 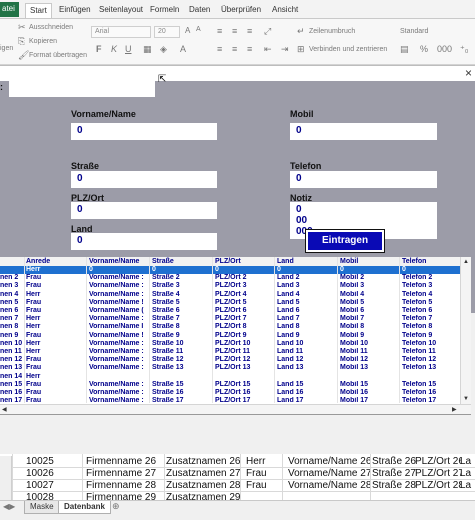 What do you see at coordinates (183, 49) in the screenshot?
I see `font-color-icon: A` at bounding box center [183, 49].